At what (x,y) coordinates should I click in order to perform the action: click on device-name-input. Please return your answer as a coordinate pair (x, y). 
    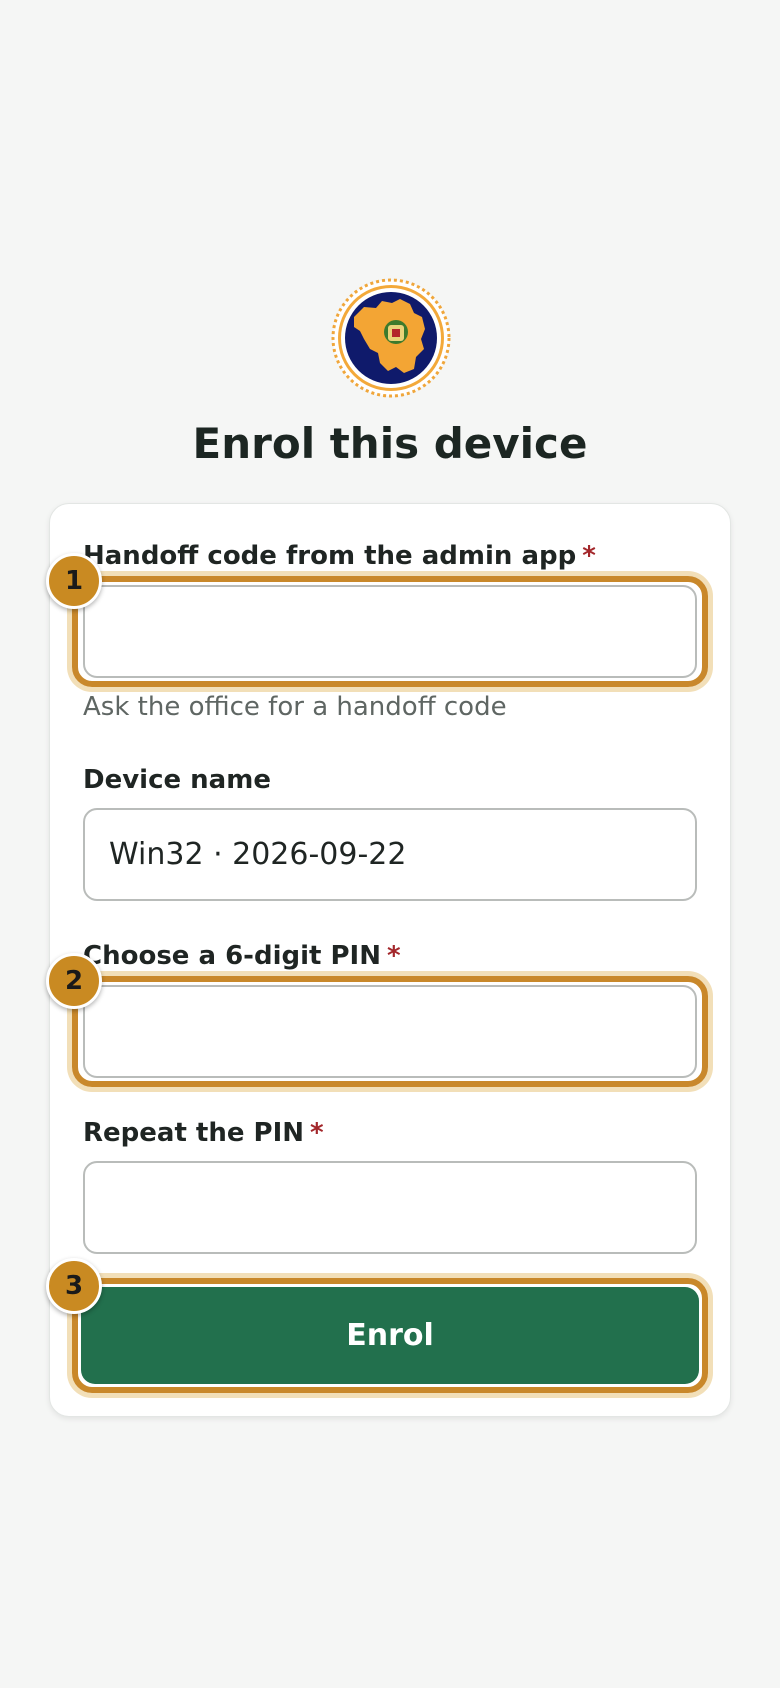
    Looking at the image, I should click on (390, 854).